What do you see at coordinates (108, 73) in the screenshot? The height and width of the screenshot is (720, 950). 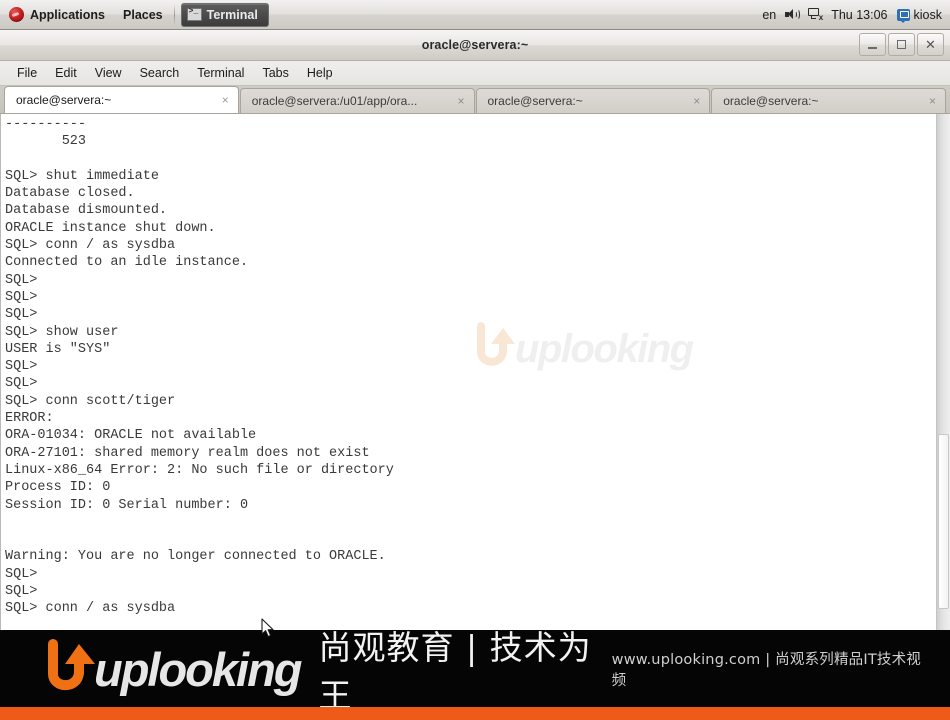 I see `menu-view: View` at bounding box center [108, 73].